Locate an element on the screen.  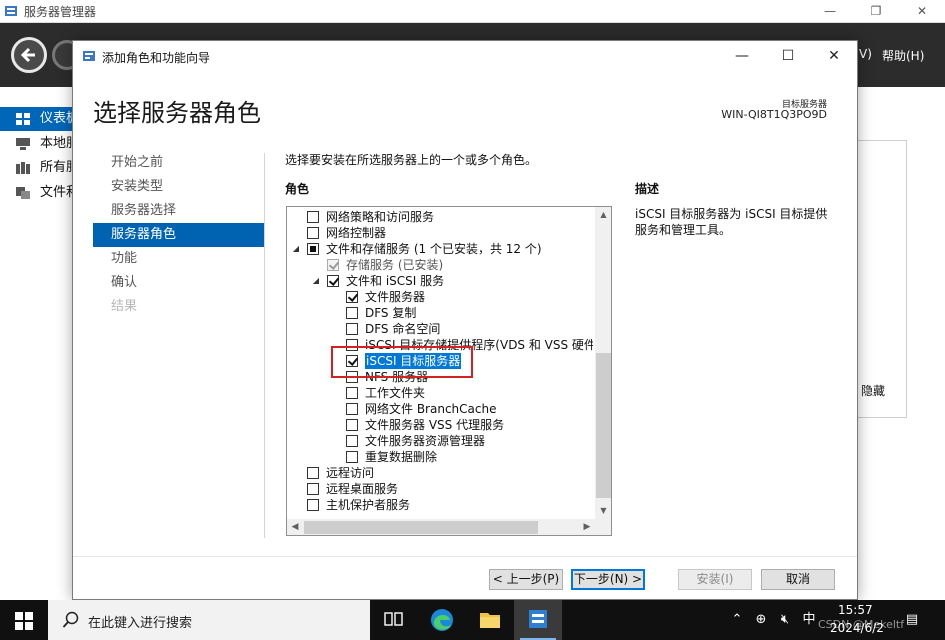
step-confirmation: 确认 is located at coordinates (178, 283).